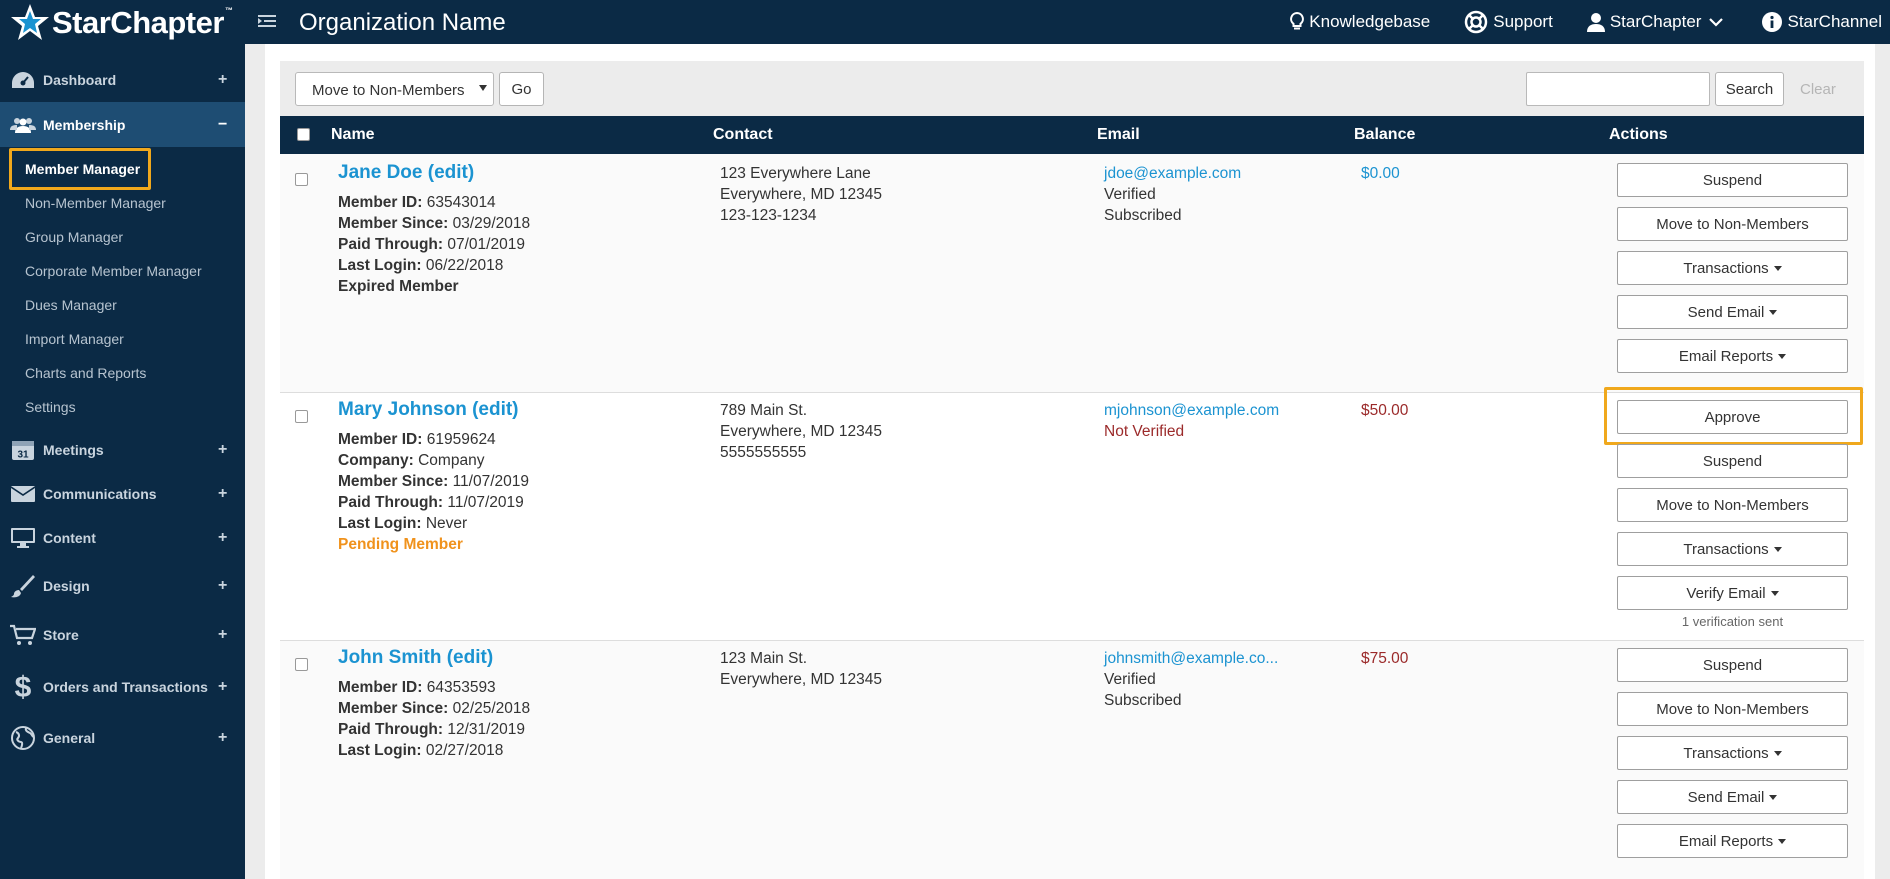 Image resolution: width=1890 pixels, height=879 pixels. I want to click on logo-text: StarChapter™, so click(142, 22).